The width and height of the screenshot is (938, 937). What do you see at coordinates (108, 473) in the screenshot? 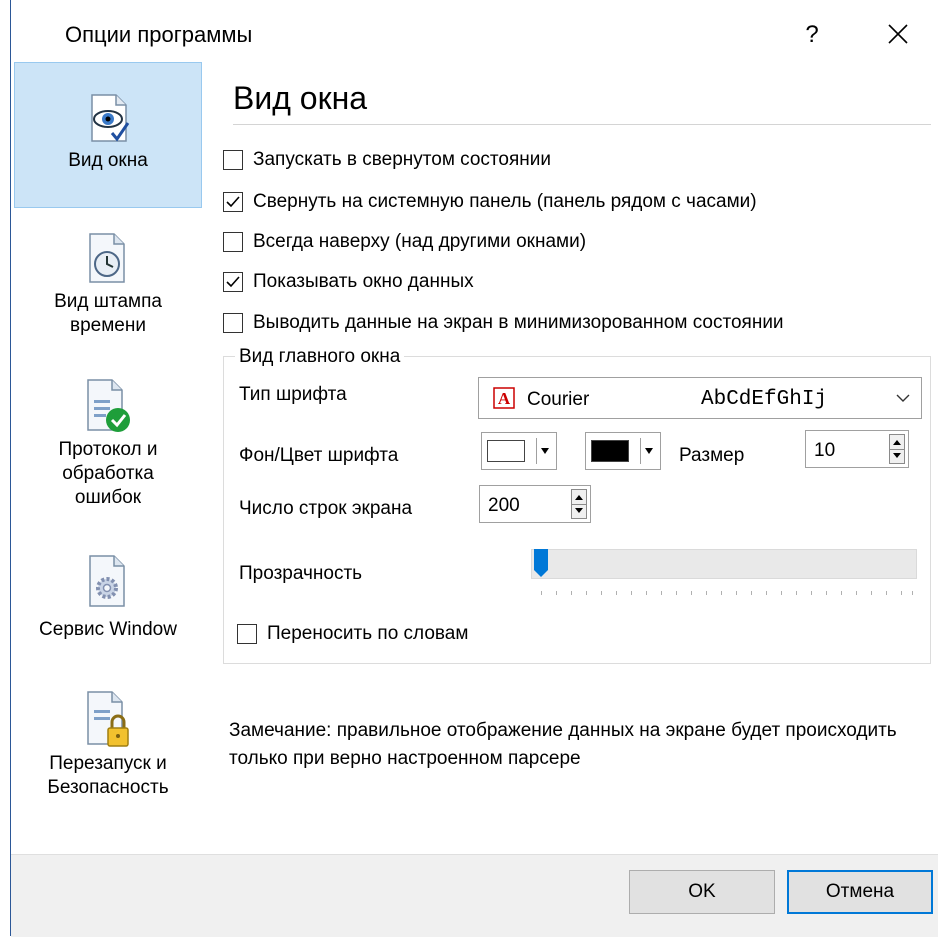
I see `sidebar-item-label: Протокол и обработка ошибок` at bounding box center [108, 473].